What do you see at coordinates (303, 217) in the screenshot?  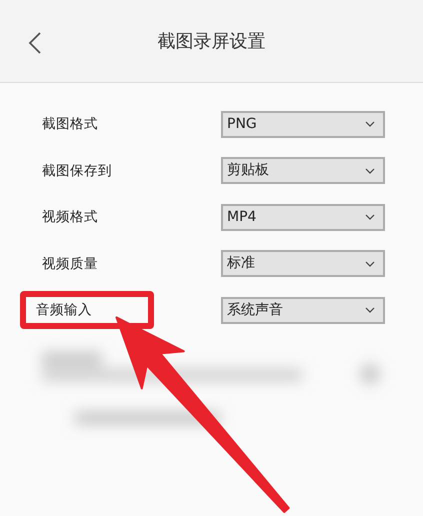 I see `dropdown: MP4` at bounding box center [303, 217].